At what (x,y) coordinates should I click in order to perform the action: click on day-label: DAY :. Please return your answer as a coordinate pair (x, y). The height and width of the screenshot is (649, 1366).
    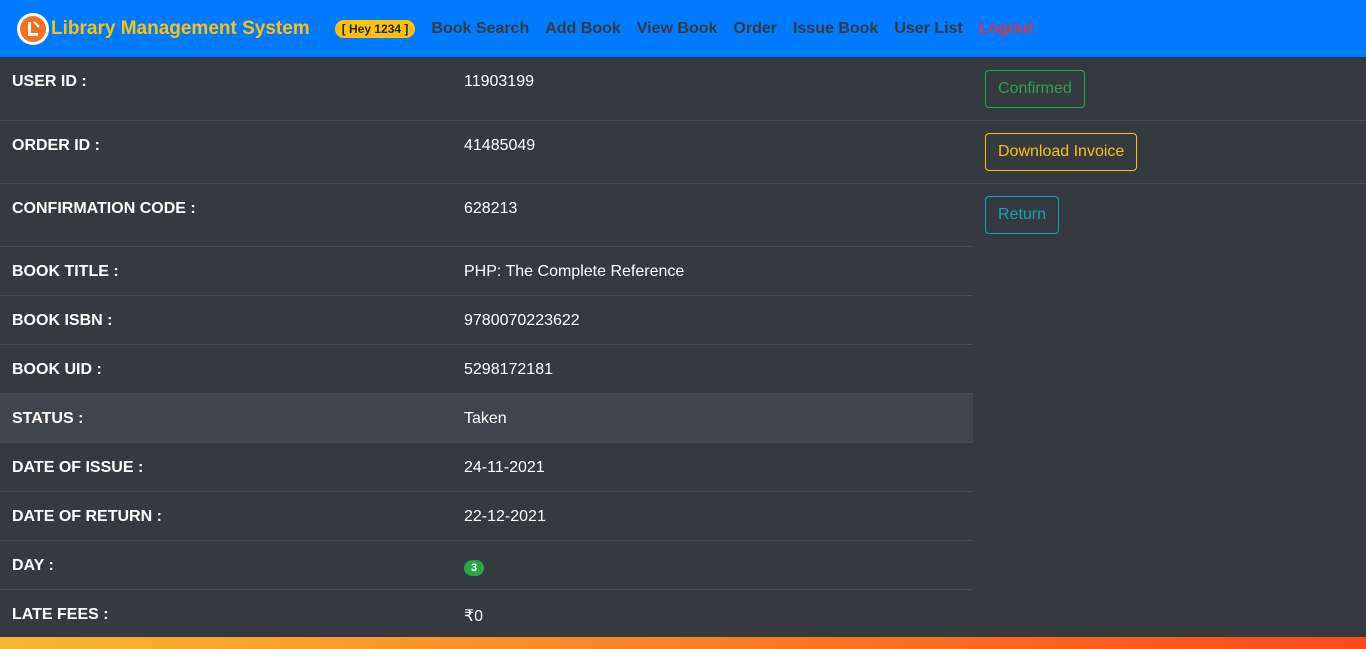
    Looking at the image, I should click on (33, 565).